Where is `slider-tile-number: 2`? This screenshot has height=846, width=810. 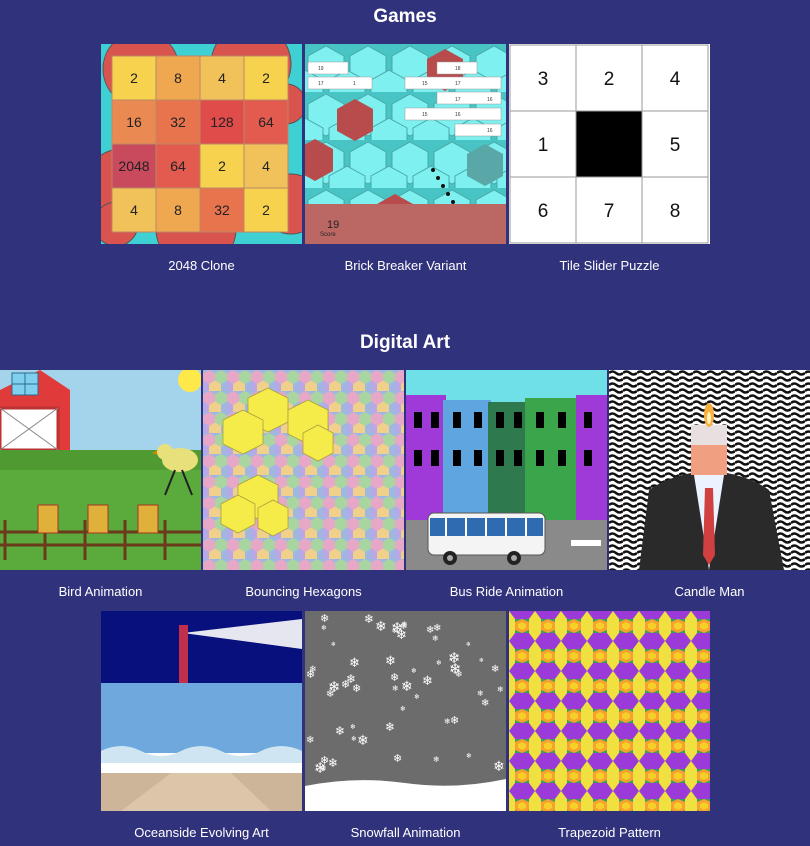
slider-tile-number: 2 is located at coordinates (609, 79).